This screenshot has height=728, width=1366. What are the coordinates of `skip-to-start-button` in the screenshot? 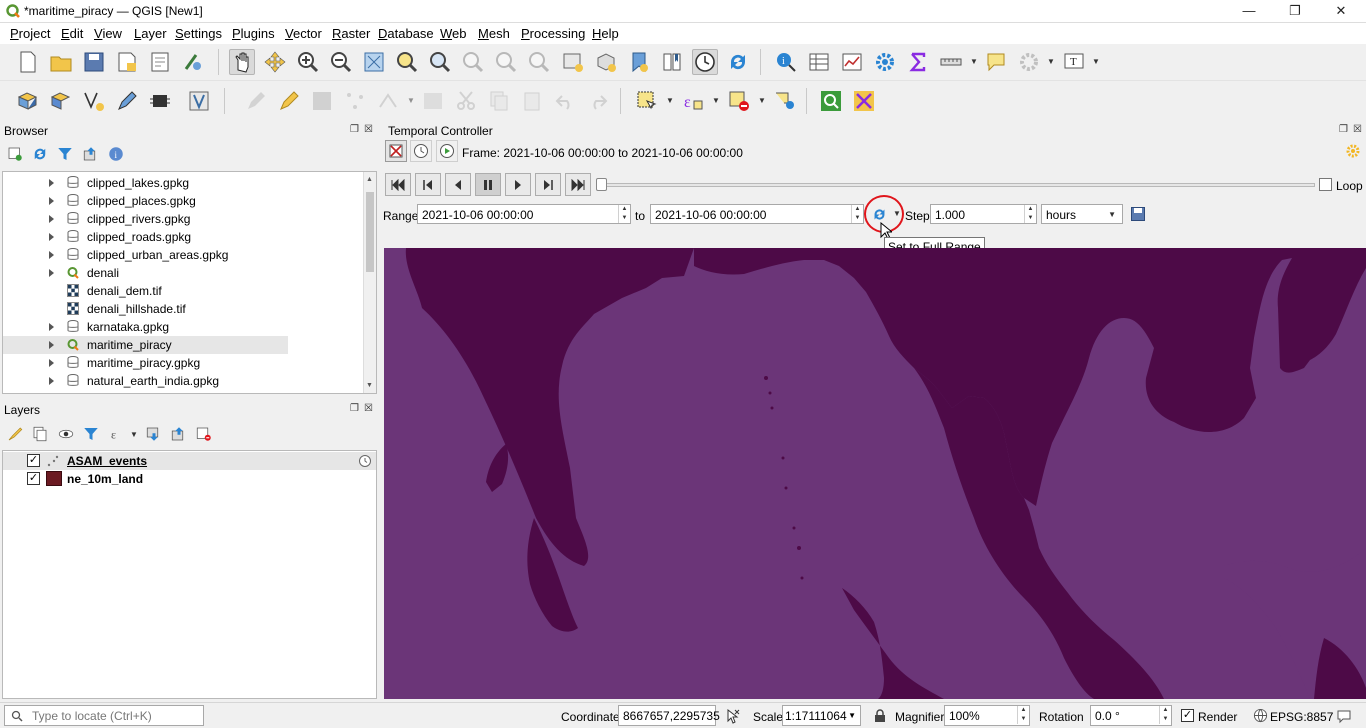 It's located at (398, 184).